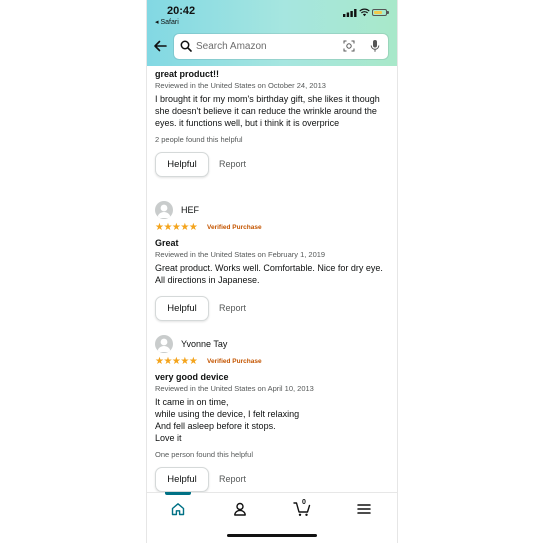  I want to click on active-tab-indicator, so click(178, 493).